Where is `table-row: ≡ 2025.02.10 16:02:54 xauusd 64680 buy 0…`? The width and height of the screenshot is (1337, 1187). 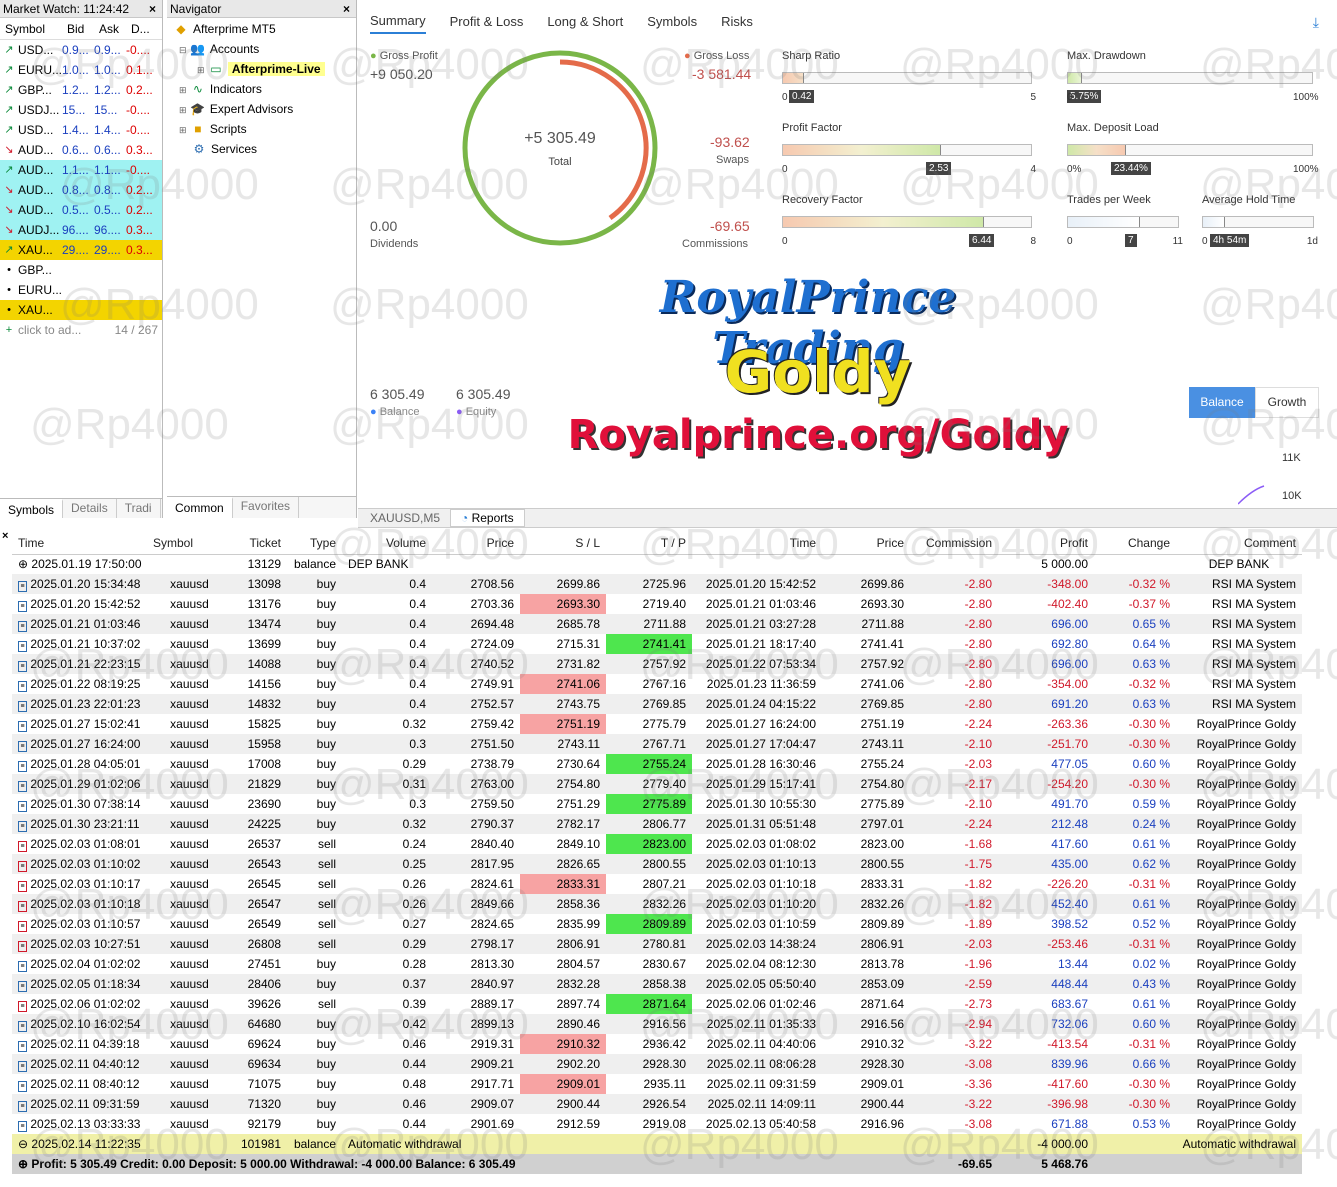
table-row: ≡ 2025.02.10 16:02:54 xauusd 64680 buy 0… is located at coordinates (657, 1024).